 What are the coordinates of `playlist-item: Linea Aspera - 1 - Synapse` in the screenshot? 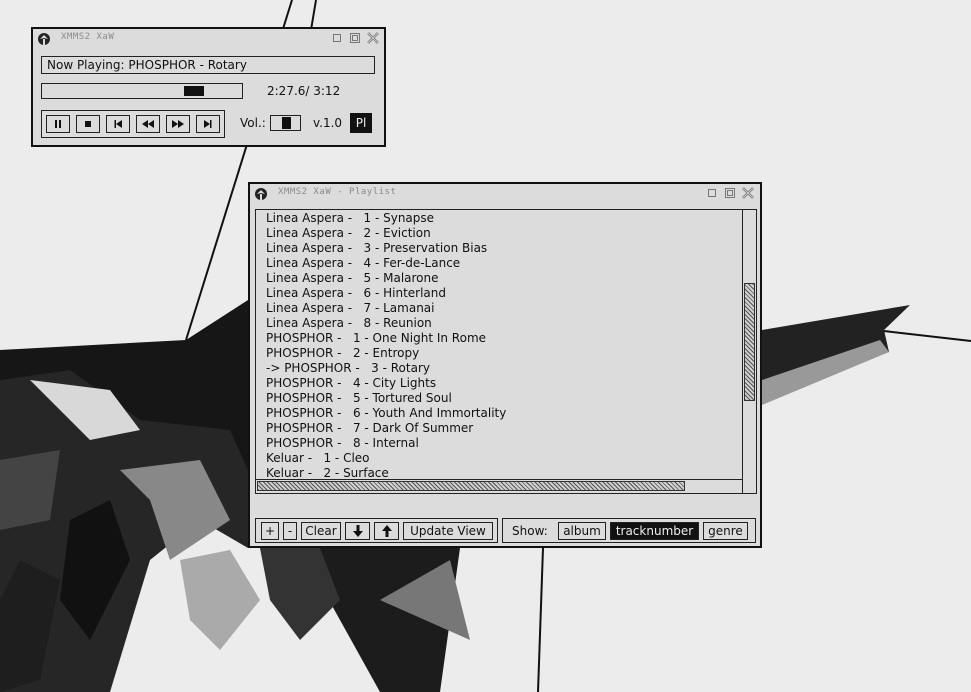 It's located at (499, 218).